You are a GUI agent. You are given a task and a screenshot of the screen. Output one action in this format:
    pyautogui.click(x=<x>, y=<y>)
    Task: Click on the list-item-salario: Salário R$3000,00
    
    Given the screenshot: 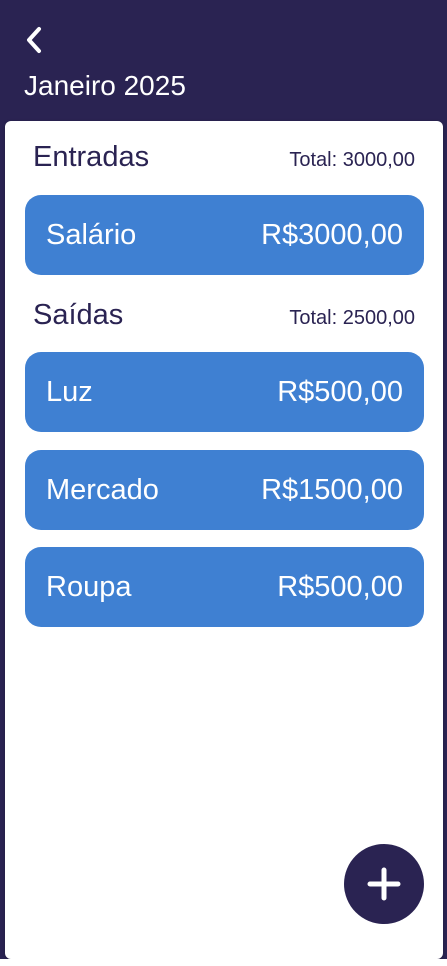 What is the action you would take?
    pyautogui.click(x=224, y=235)
    